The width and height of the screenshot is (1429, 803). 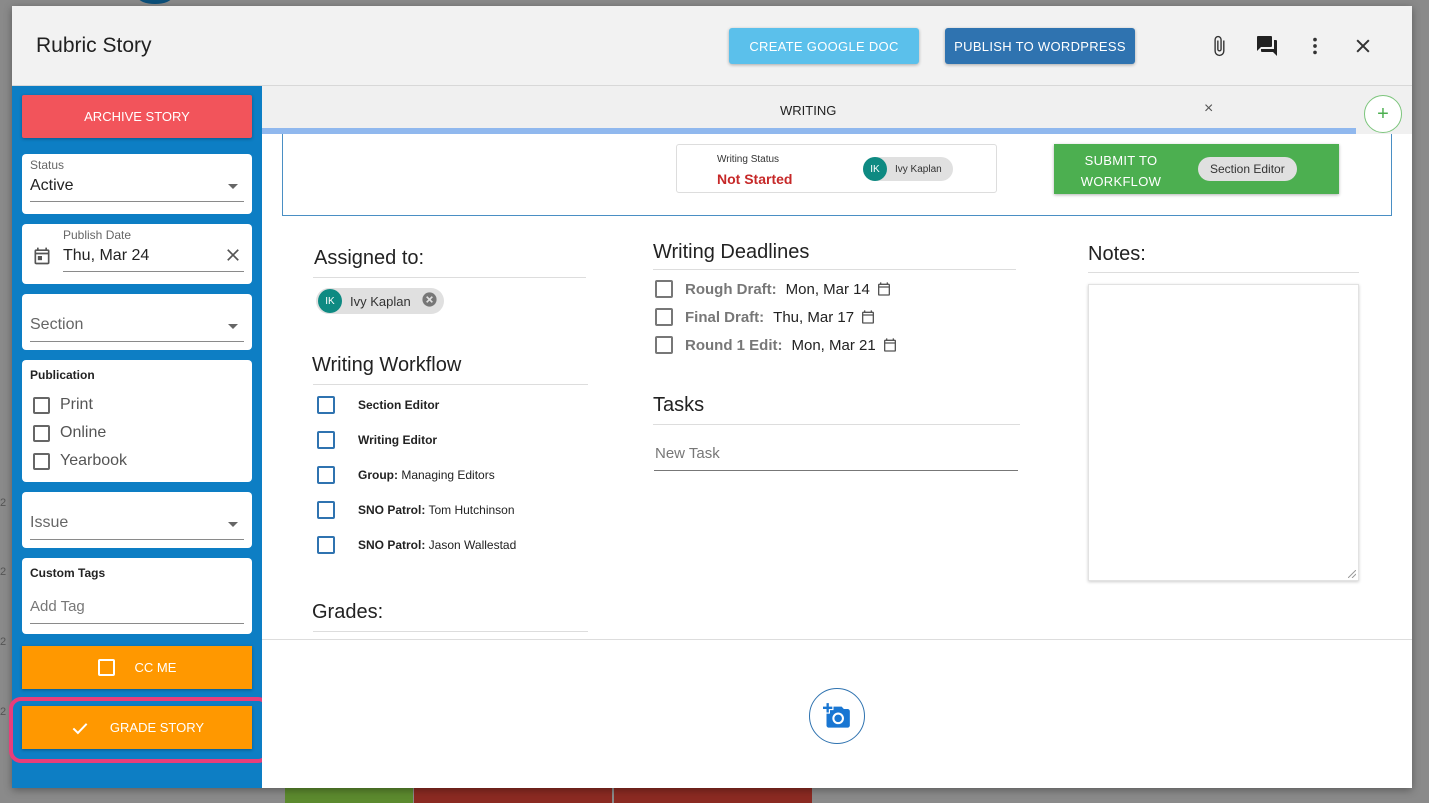 What do you see at coordinates (57, 606) in the screenshot?
I see `add-tag-input: Add Tag` at bounding box center [57, 606].